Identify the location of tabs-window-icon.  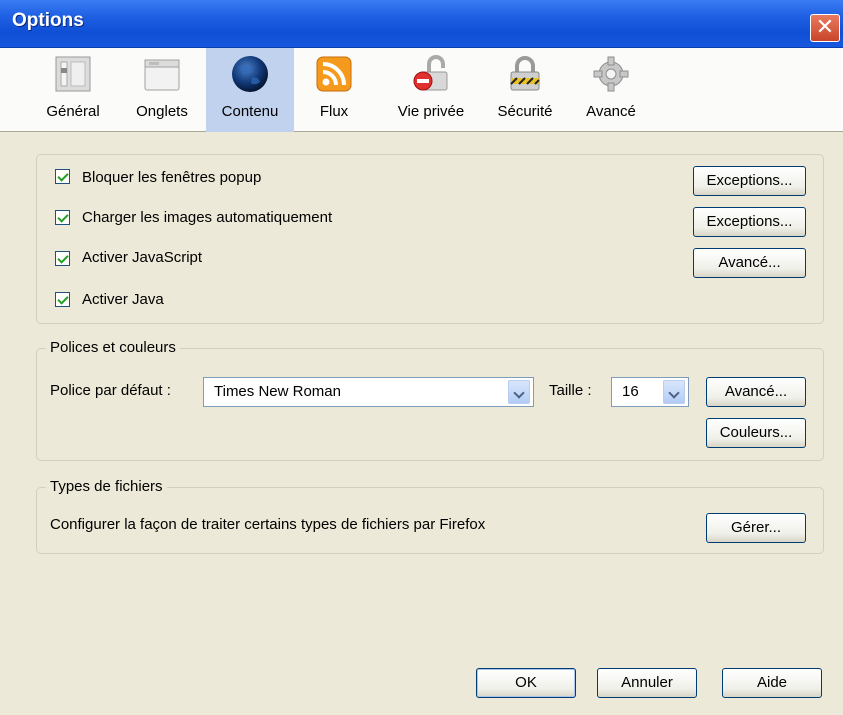
(162, 75).